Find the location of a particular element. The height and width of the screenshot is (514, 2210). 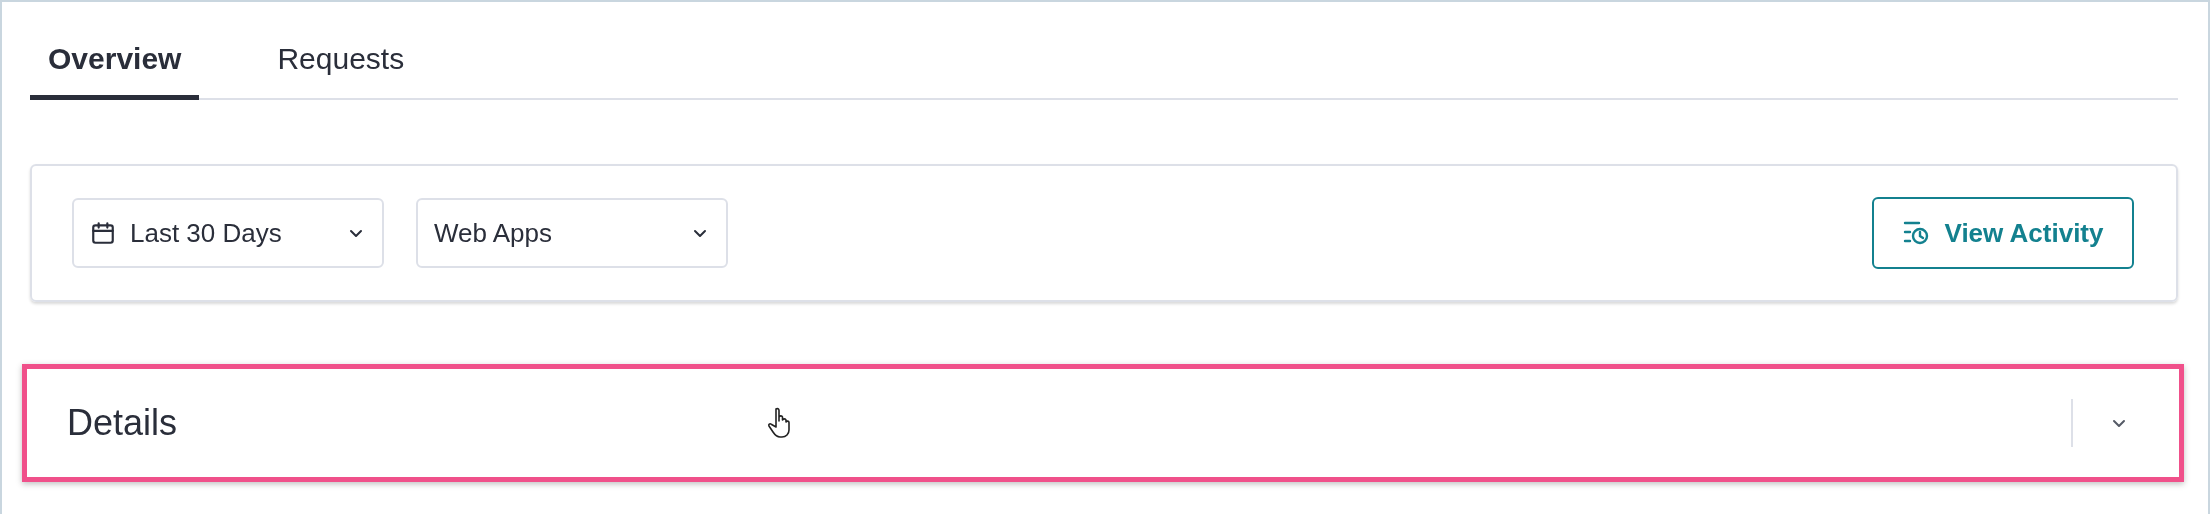

tab: Overview is located at coordinates (115, 68).